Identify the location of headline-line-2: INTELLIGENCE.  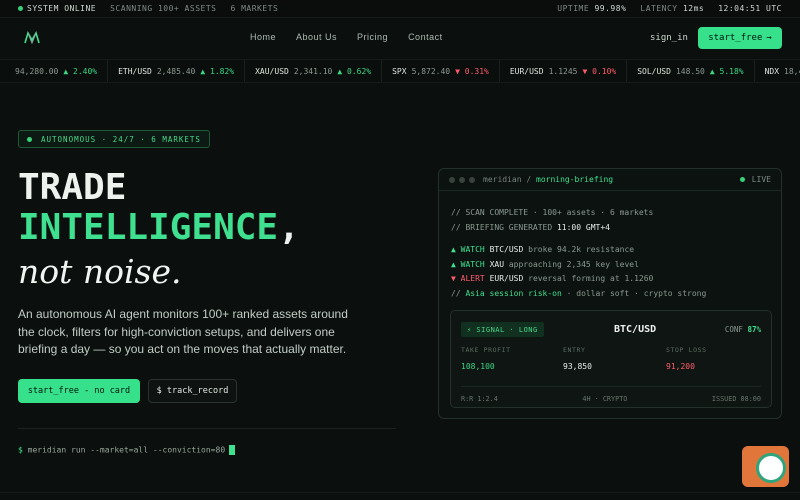
(148, 227).